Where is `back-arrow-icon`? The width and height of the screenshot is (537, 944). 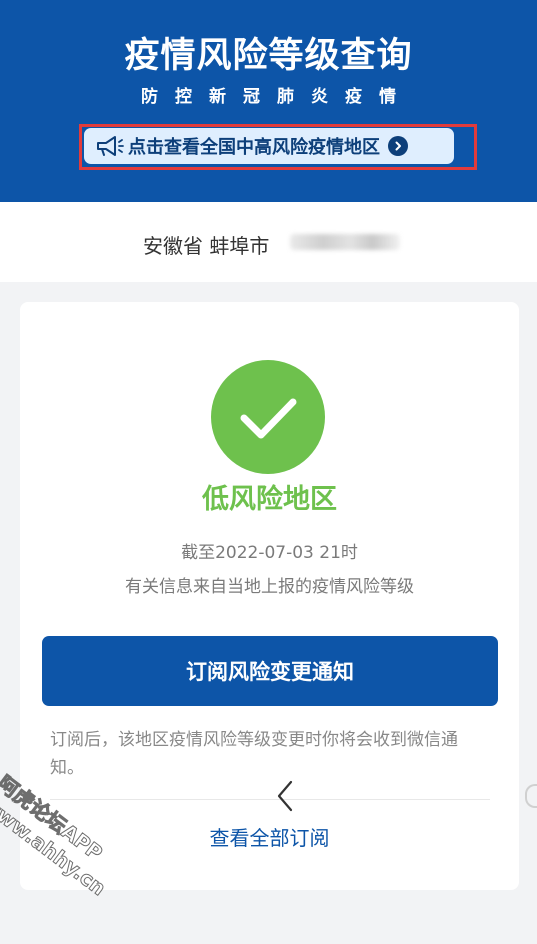
back-arrow-icon is located at coordinates (285, 796).